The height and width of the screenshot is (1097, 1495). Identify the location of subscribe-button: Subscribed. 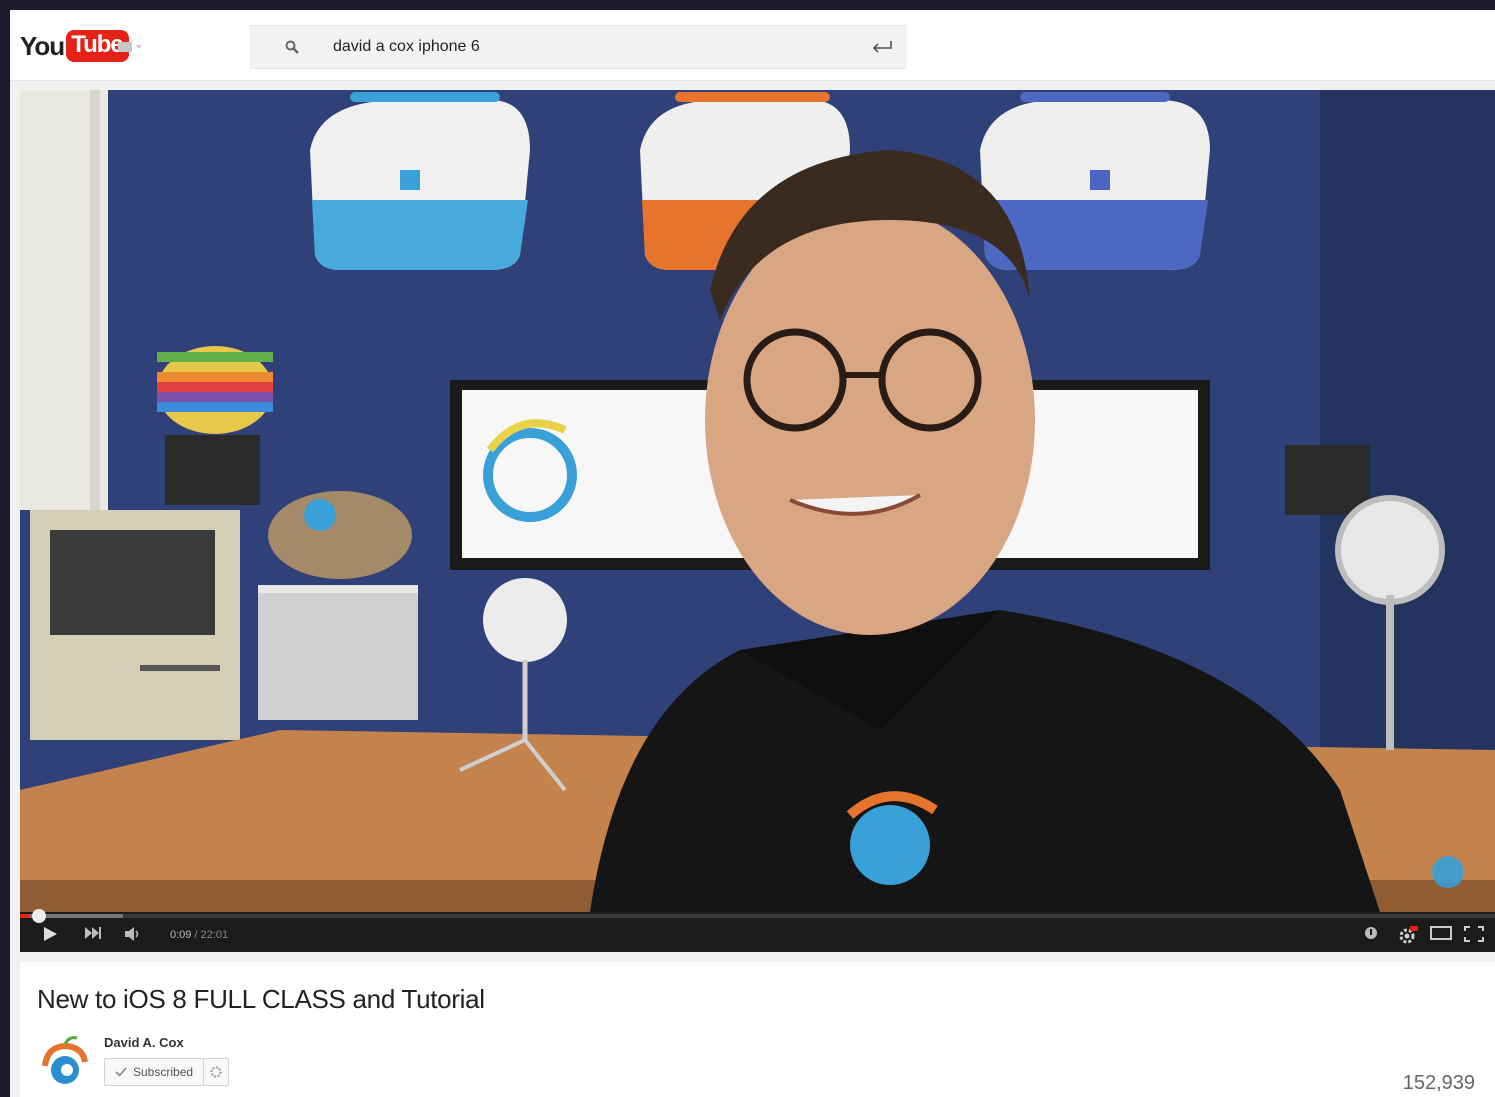
(167, 1072).